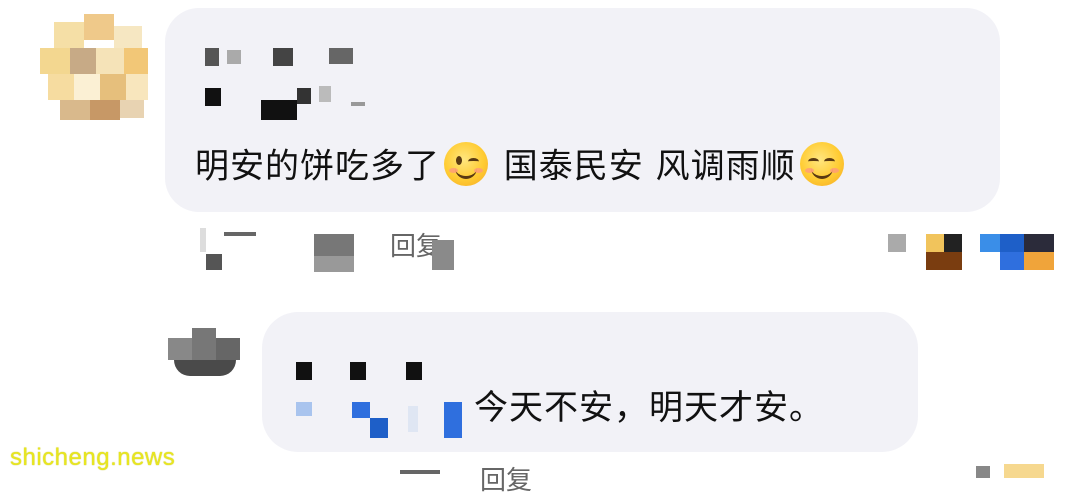  Describe the element at coordinates (317, 166) in the screenshot. I see `comment-text-part: 明安的饼吃多了` at that location.